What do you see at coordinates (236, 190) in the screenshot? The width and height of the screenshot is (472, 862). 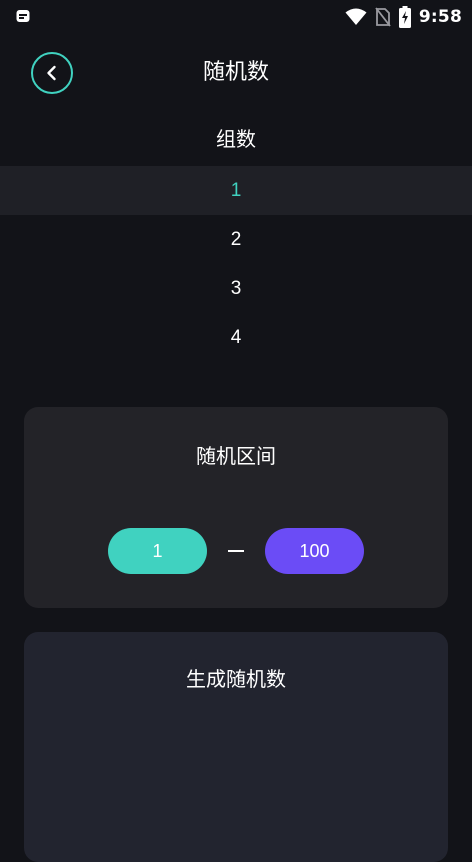 I see `picker-option-1: 1` at bounding box center [236, 190].